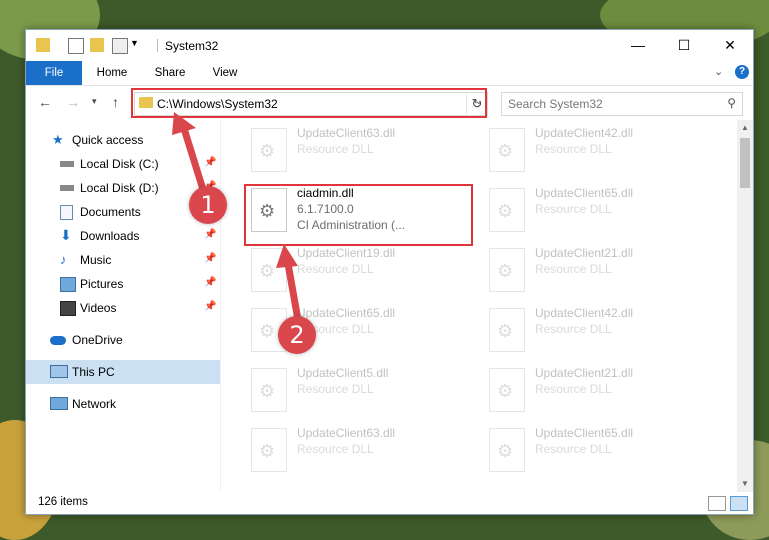  What do you see at coordinates (112, 73) in the screenshot?
I see `tab-home: Home` at bounding box center [112, 73].